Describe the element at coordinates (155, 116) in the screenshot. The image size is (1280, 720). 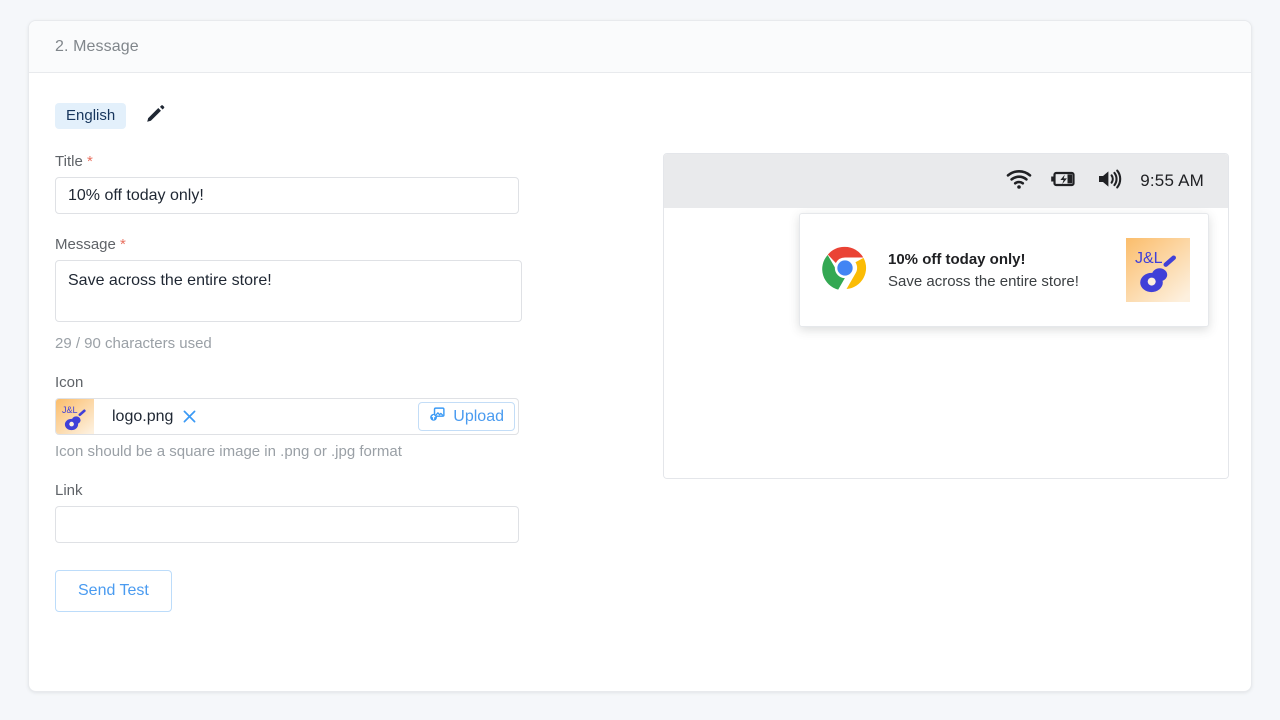
I see `pencil-icon` at that location.